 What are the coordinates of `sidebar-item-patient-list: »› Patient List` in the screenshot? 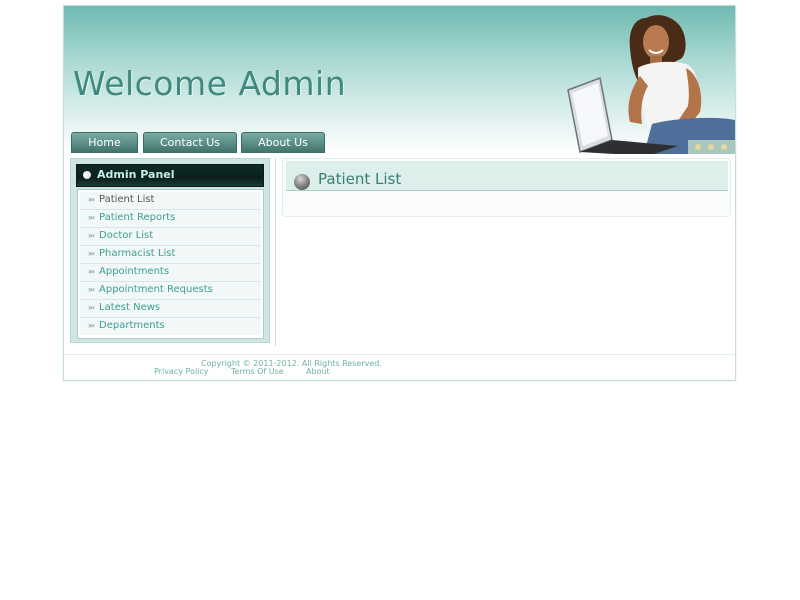 It's located at (170, 201).